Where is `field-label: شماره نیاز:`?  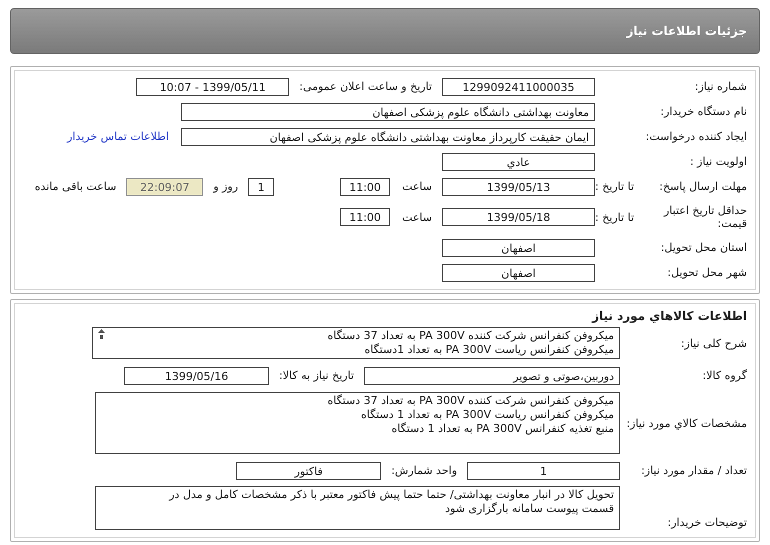 field-label: شماره نیاز: is located at coordinates (720, 86).